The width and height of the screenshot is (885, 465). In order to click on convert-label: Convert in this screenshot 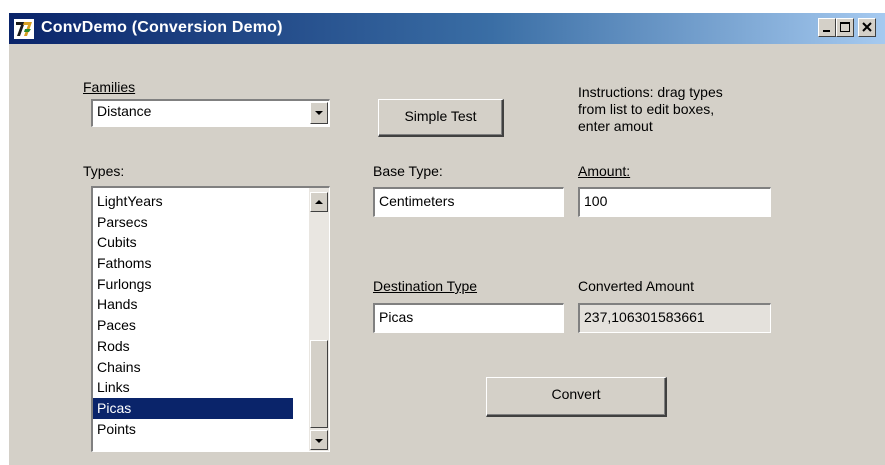, I will do `click(576, 394)`.